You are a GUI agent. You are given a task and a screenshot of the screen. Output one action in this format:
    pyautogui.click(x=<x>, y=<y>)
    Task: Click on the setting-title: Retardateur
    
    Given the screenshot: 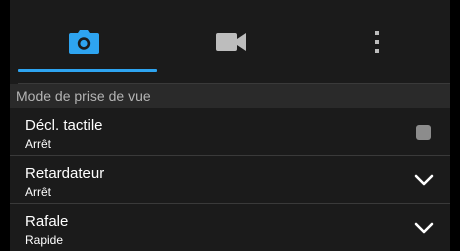 What is the action you would take?
    pyautogui.click(x=65, y=173)
    